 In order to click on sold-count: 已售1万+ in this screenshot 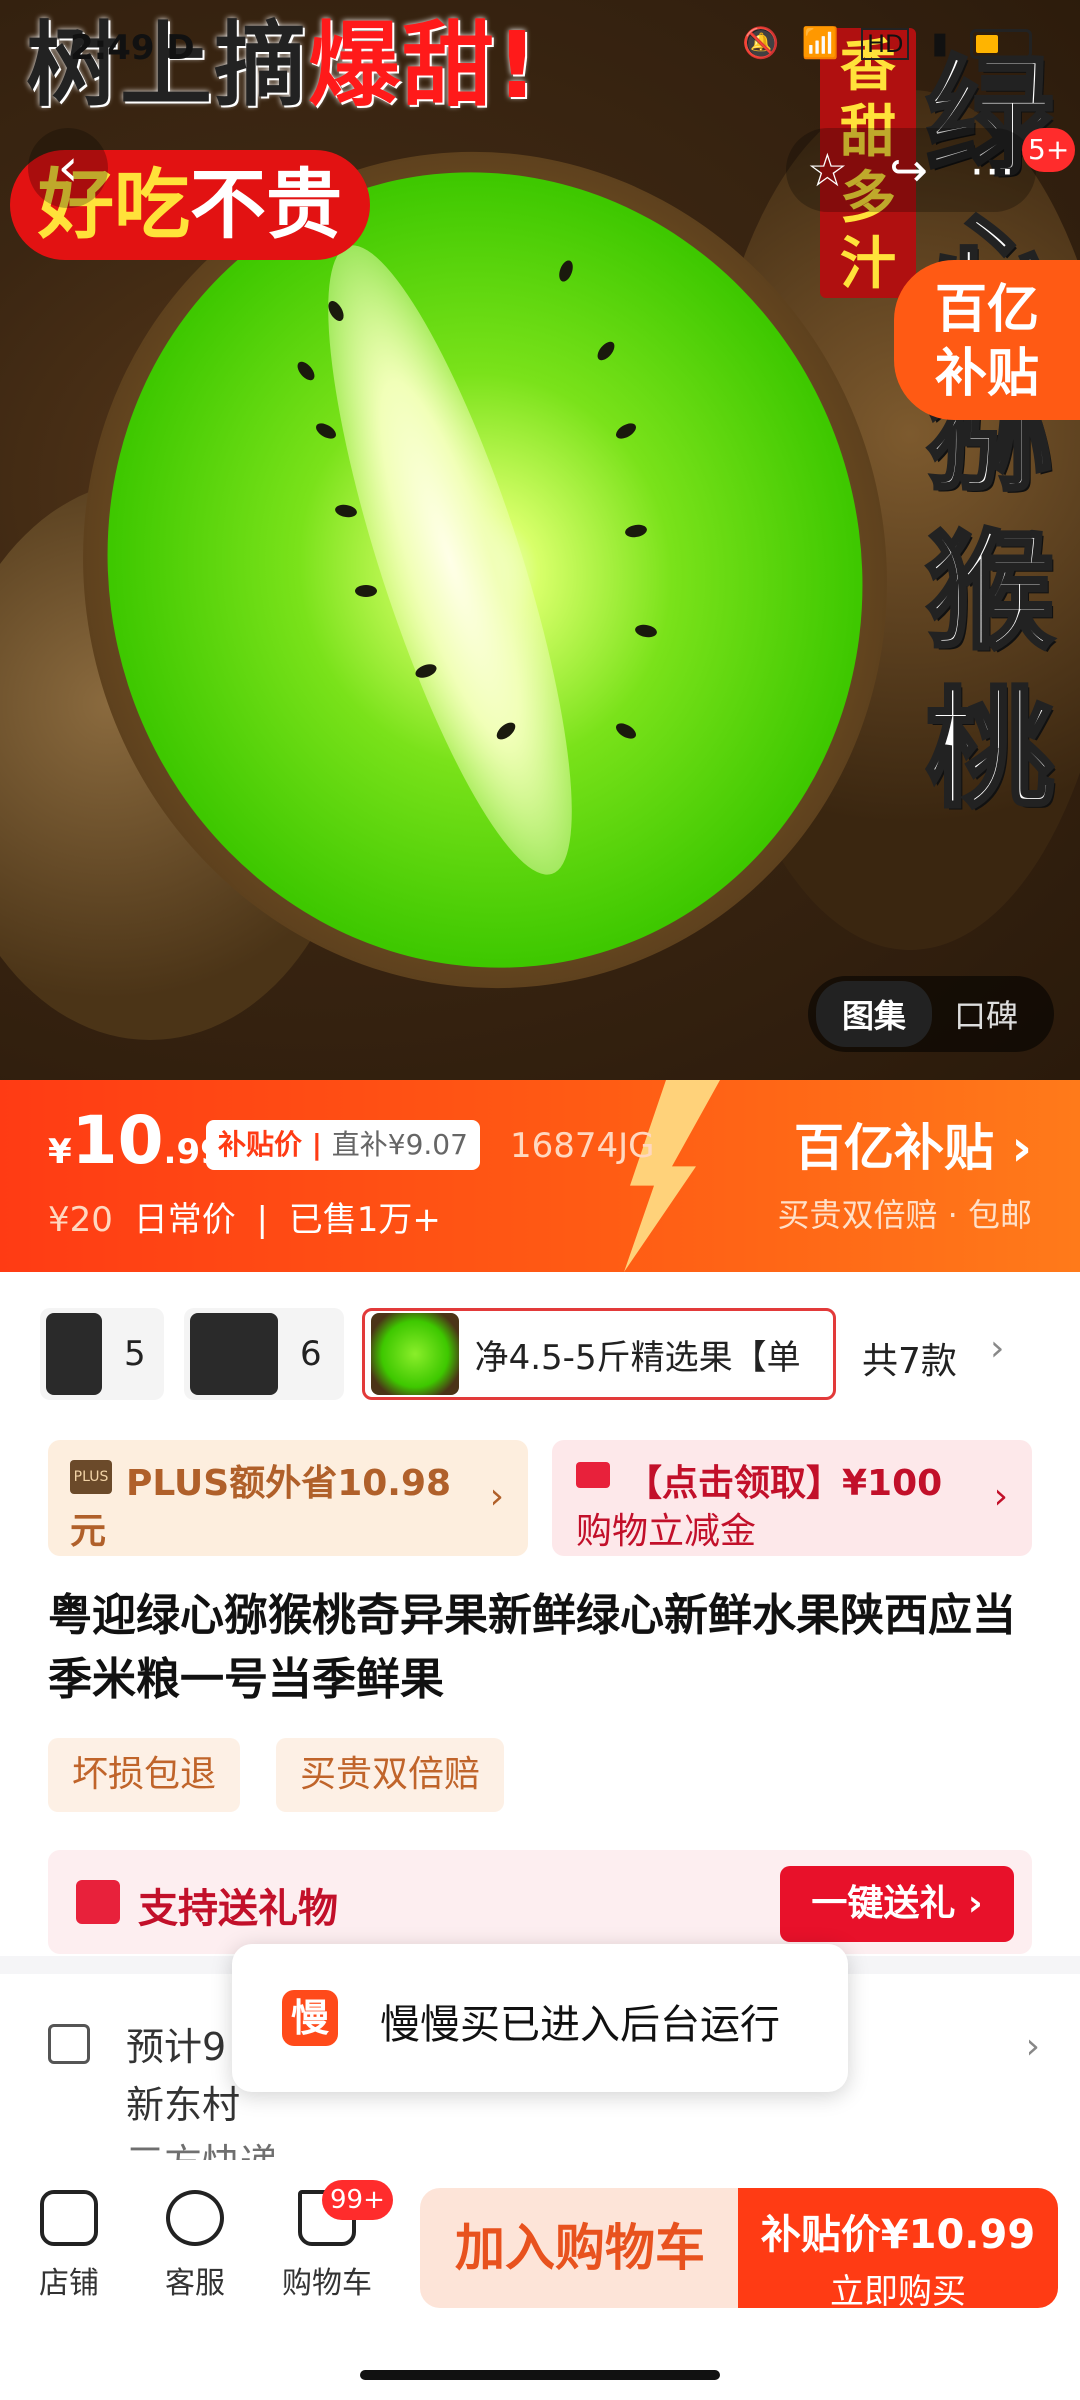, I will do `click(364, 1220)`.